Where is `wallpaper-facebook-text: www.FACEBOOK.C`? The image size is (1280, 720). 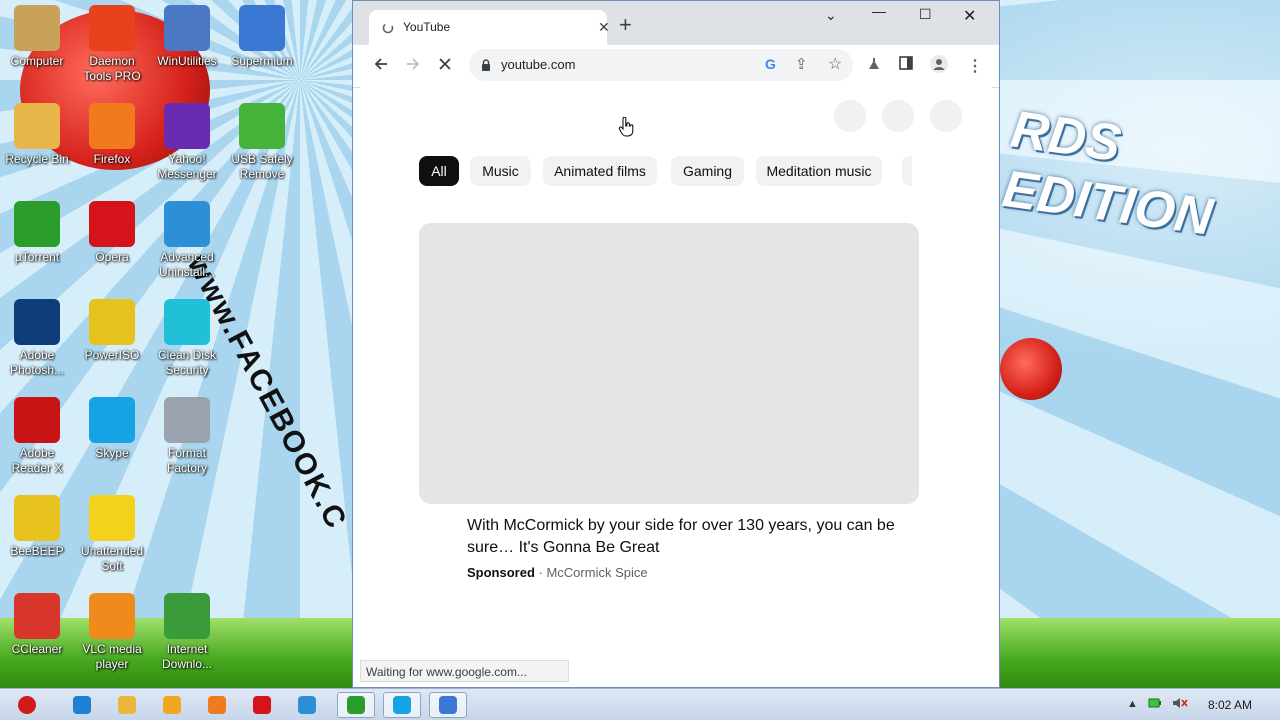
wallpaper-facebook-text: www.FACEBOOK.C is located at coordinates (267, 393).